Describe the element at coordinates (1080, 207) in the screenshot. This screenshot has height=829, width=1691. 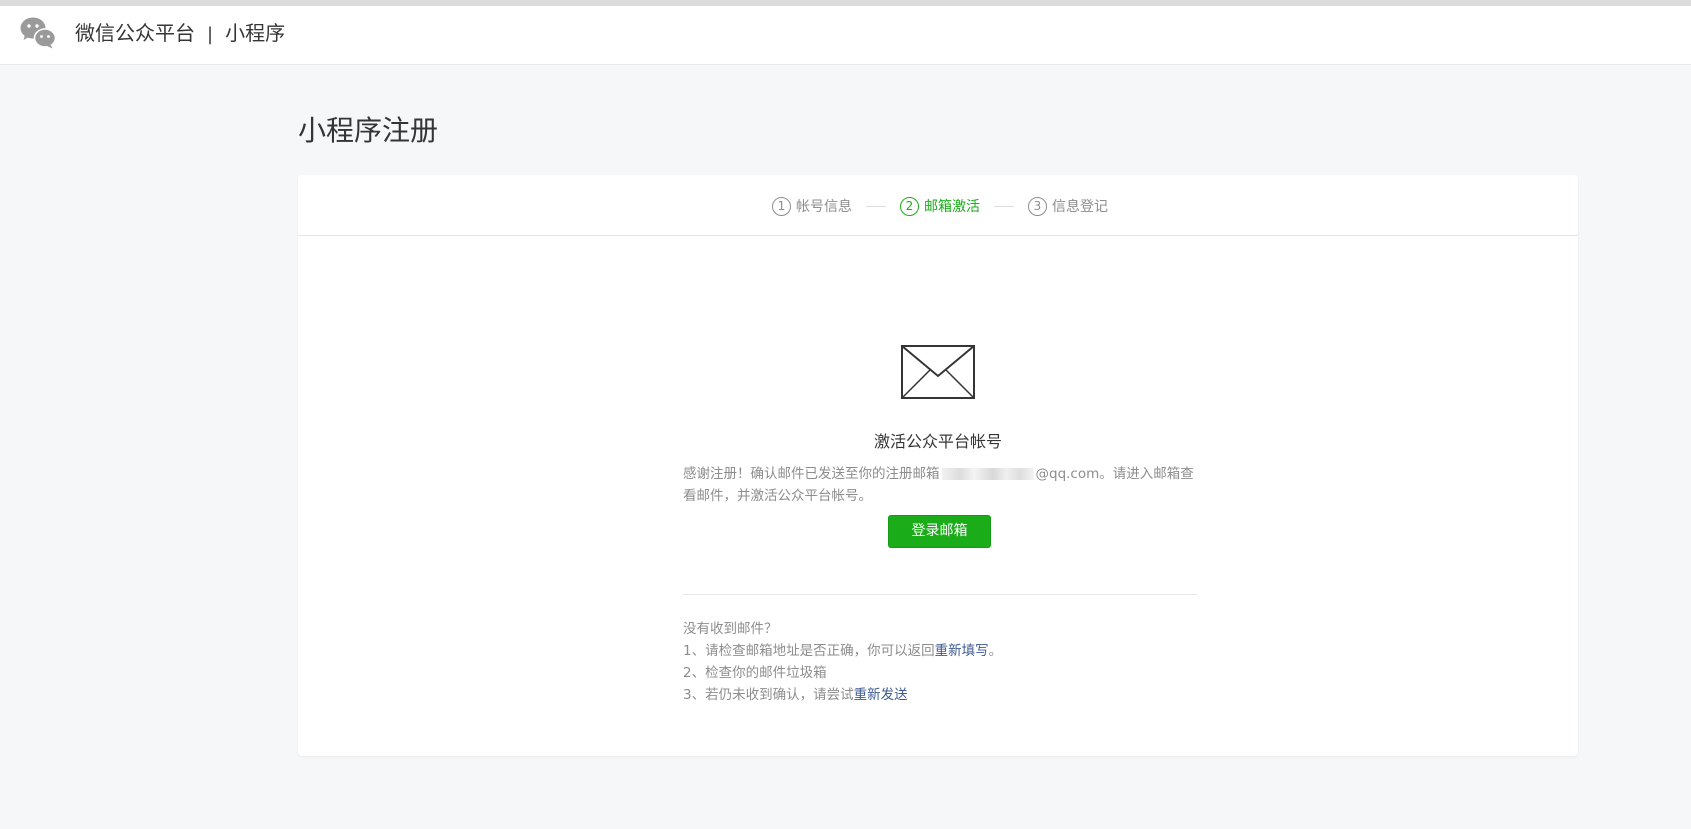
I see `step-label: 信息登记` at that location.